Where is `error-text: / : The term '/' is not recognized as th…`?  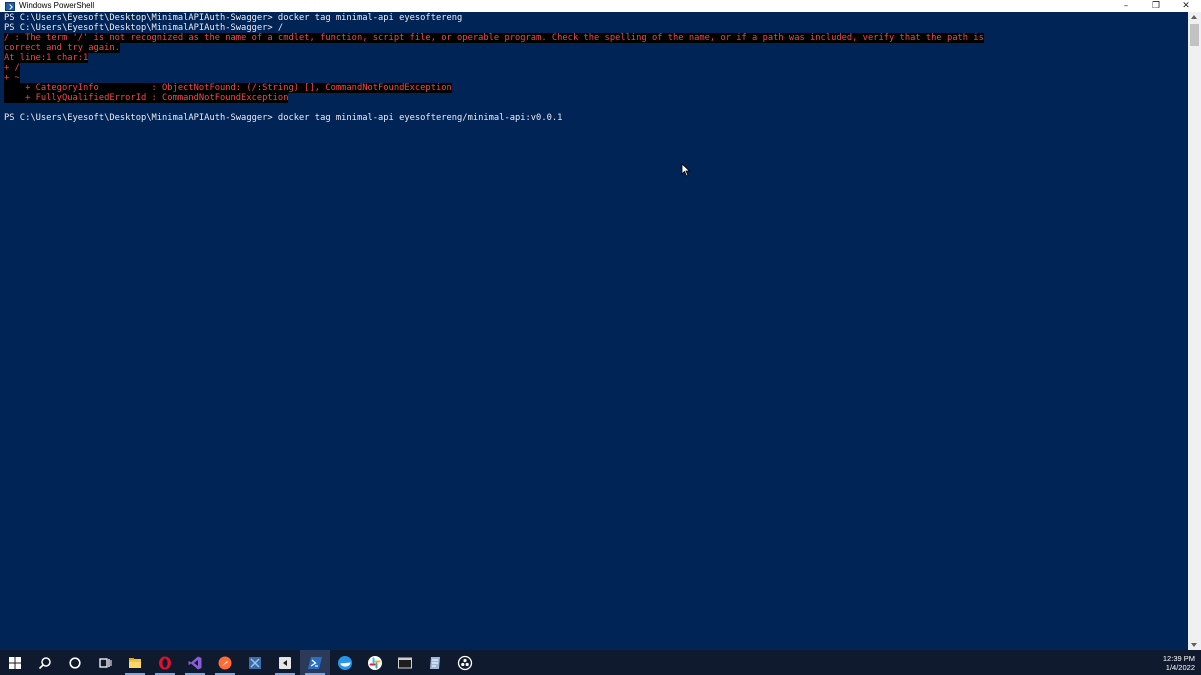 error-text: / : The term '/' is not recognized as th… is located at coordinates (494, 38).